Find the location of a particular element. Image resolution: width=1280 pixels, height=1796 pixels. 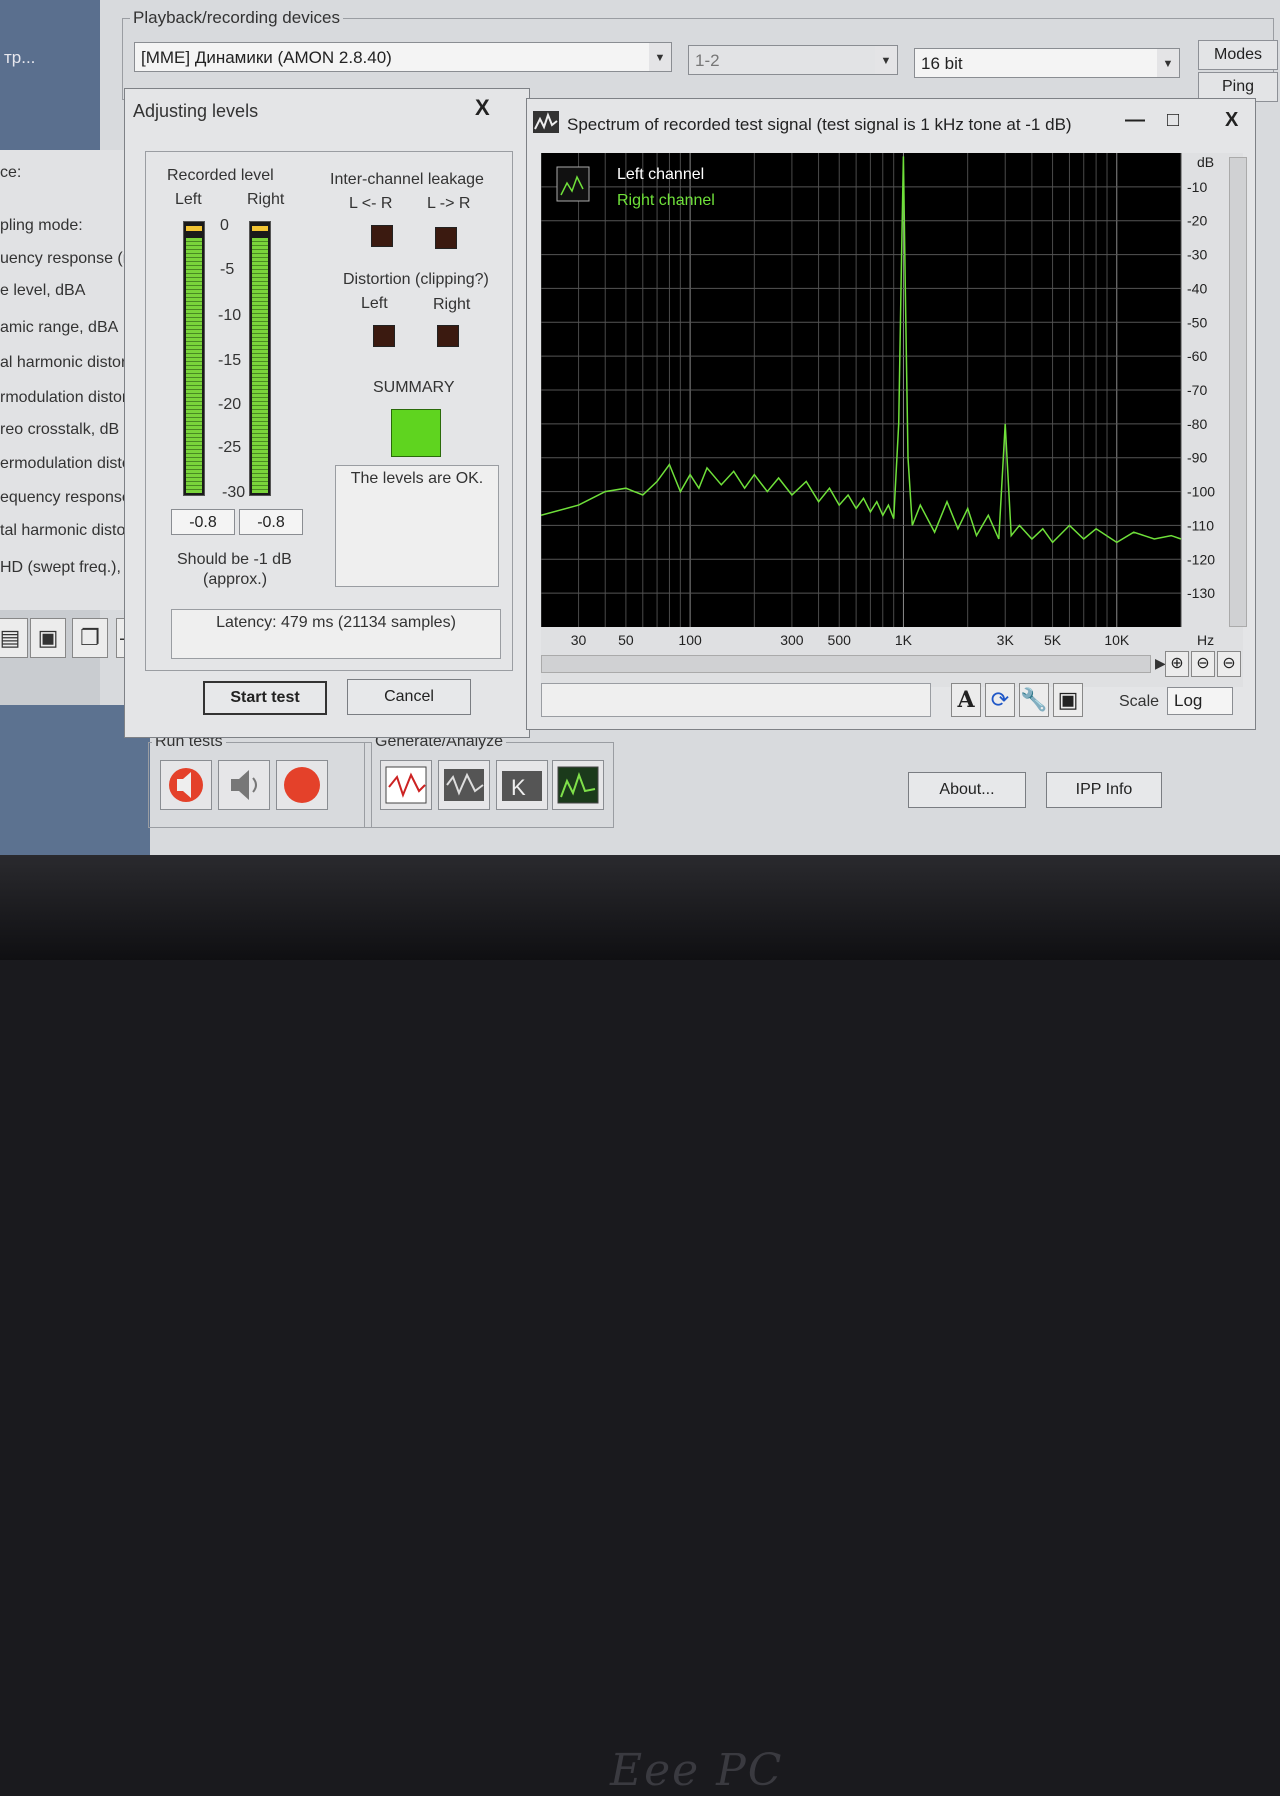

left-label: Left is located at coordinates (188, 199).